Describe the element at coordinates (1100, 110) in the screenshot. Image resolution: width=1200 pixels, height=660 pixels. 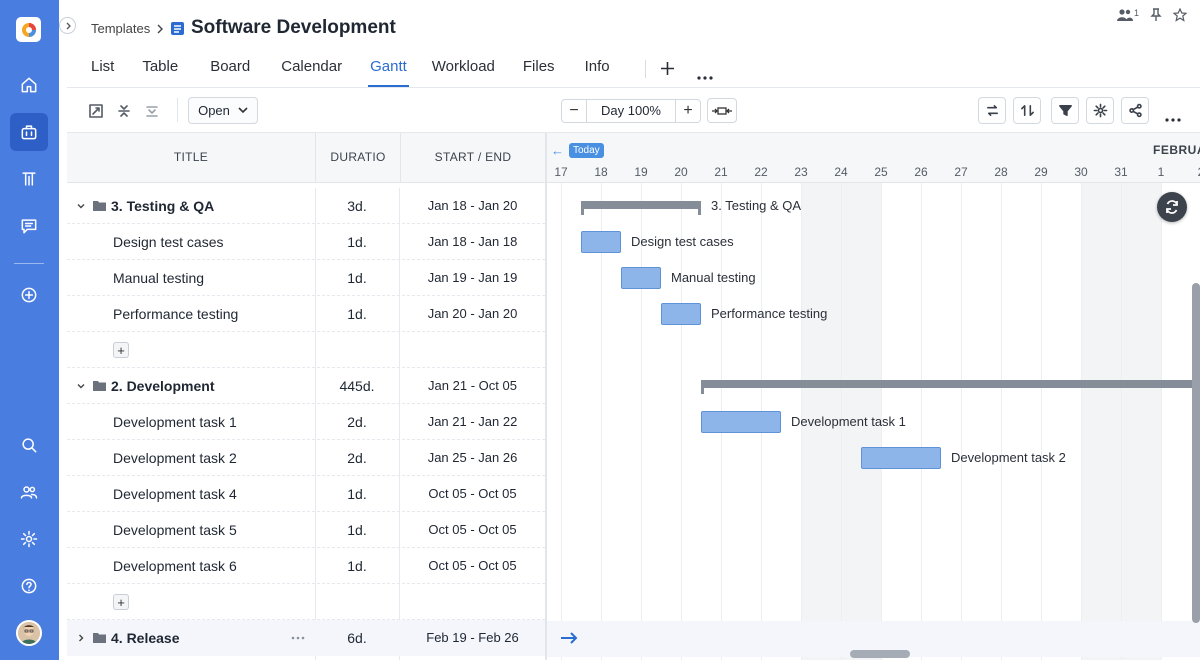
I see `gantt-settings-button` at that location.